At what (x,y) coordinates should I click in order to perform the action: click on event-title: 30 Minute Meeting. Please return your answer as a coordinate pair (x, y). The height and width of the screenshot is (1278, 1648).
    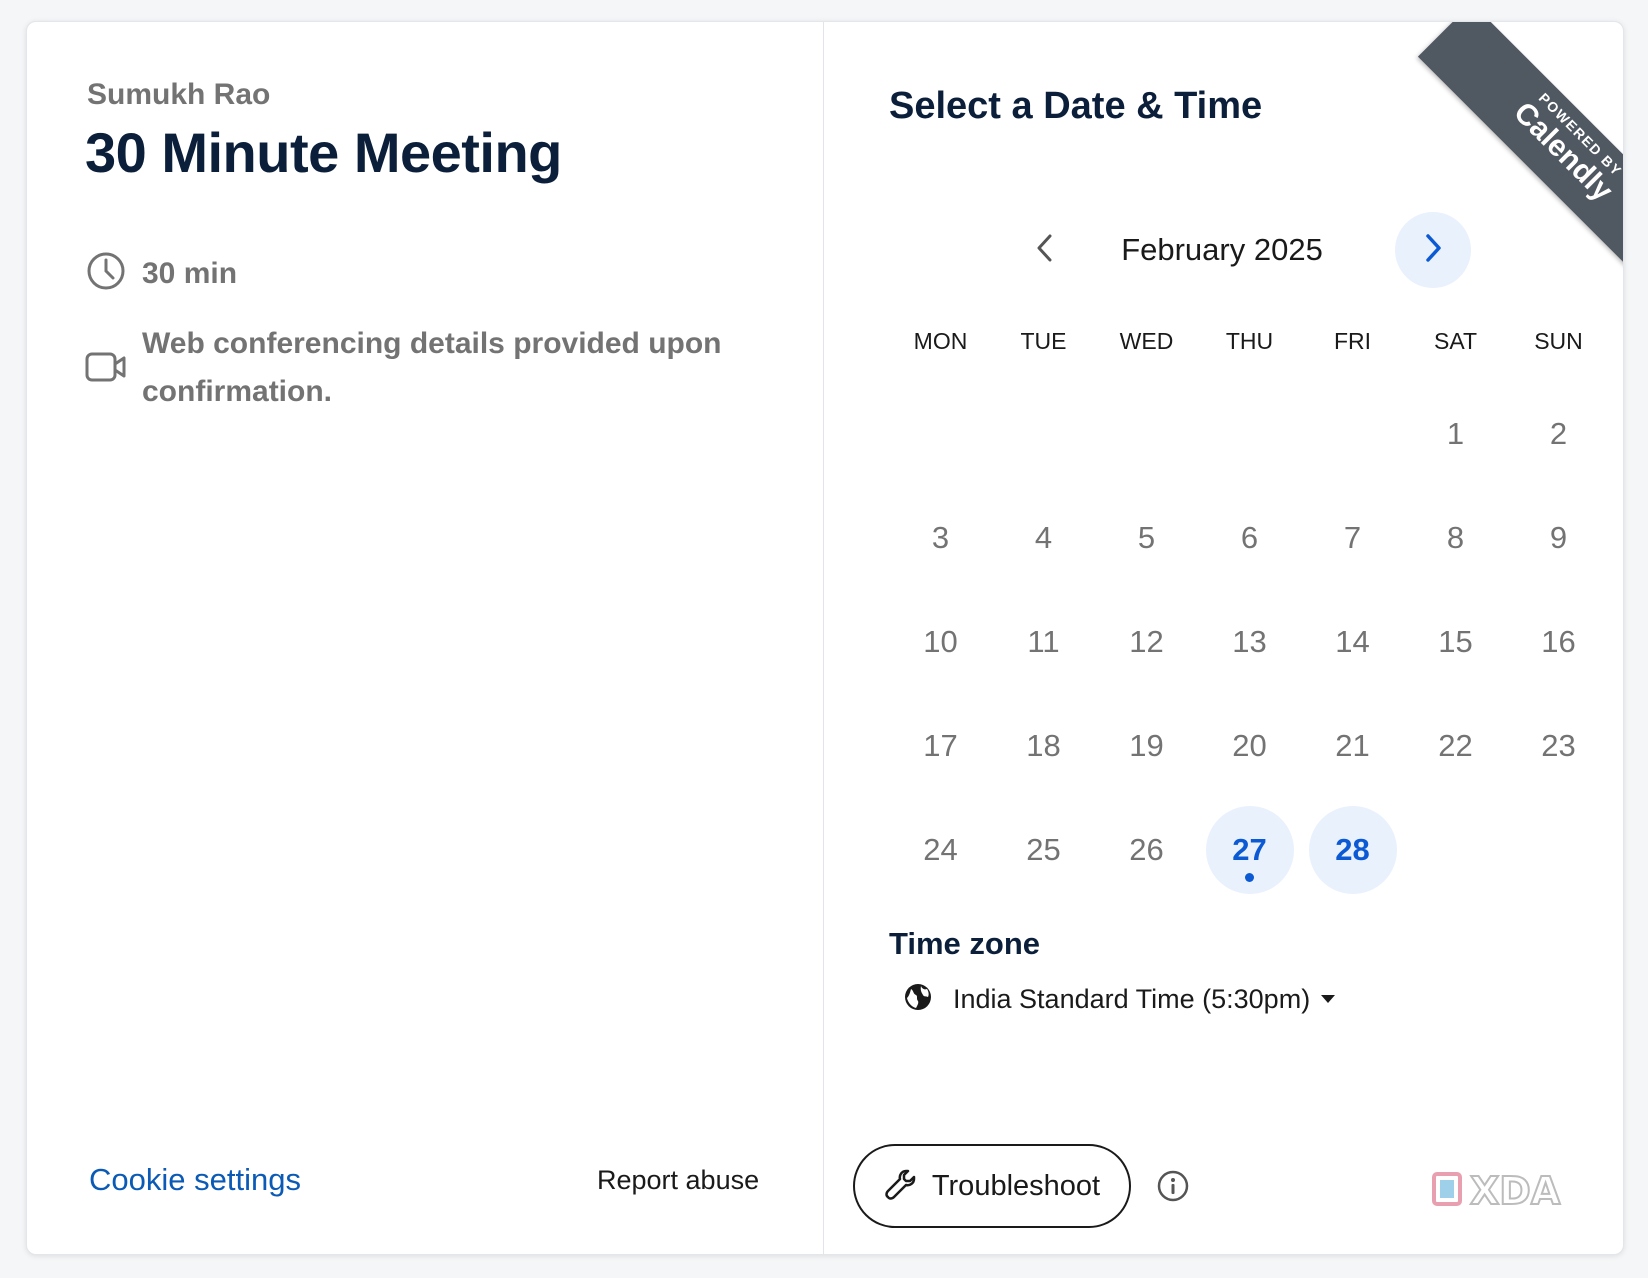
    Looking at the image, I should click on (323, 152).